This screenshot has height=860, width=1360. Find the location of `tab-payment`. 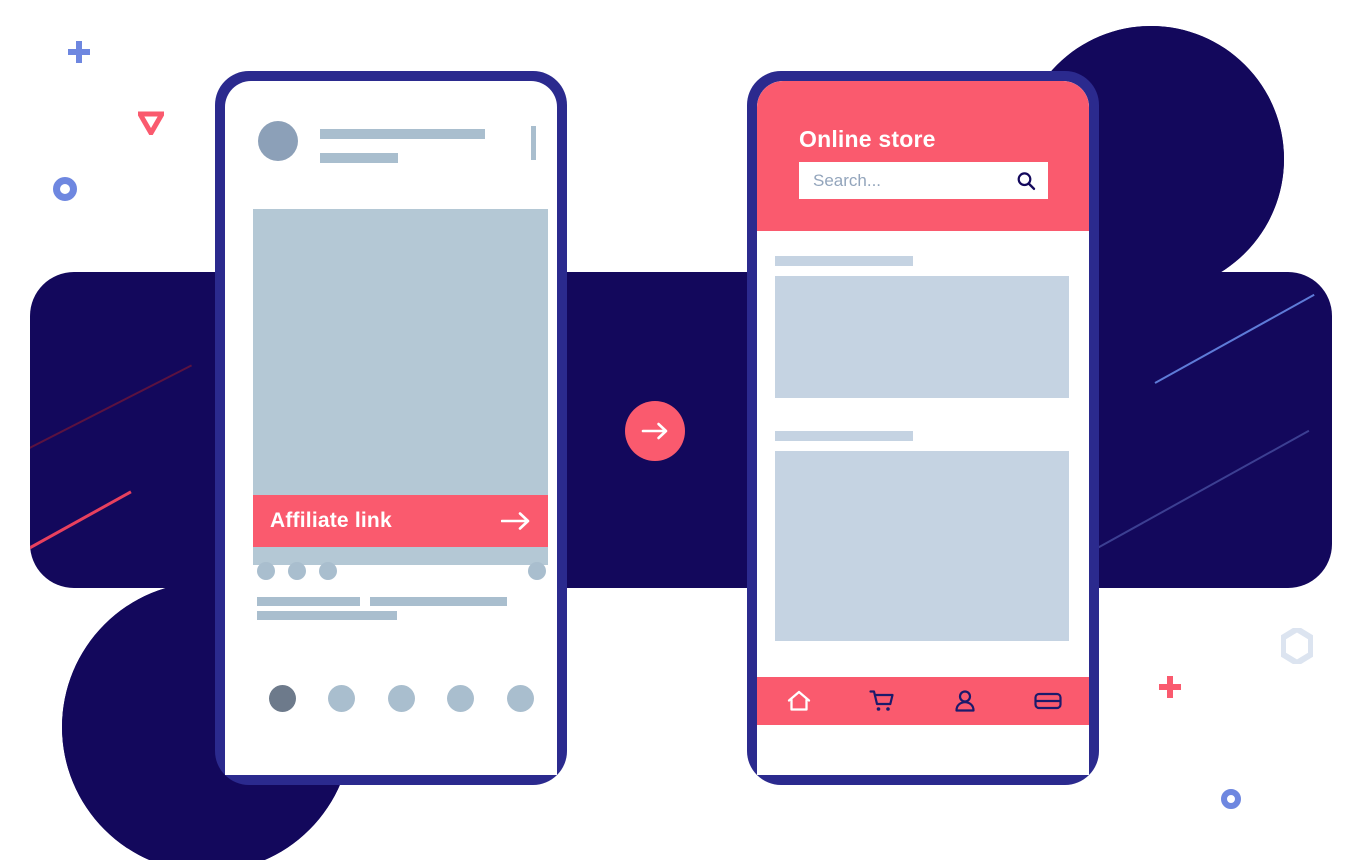

tab-payment is located at coordinates (1047, 701).